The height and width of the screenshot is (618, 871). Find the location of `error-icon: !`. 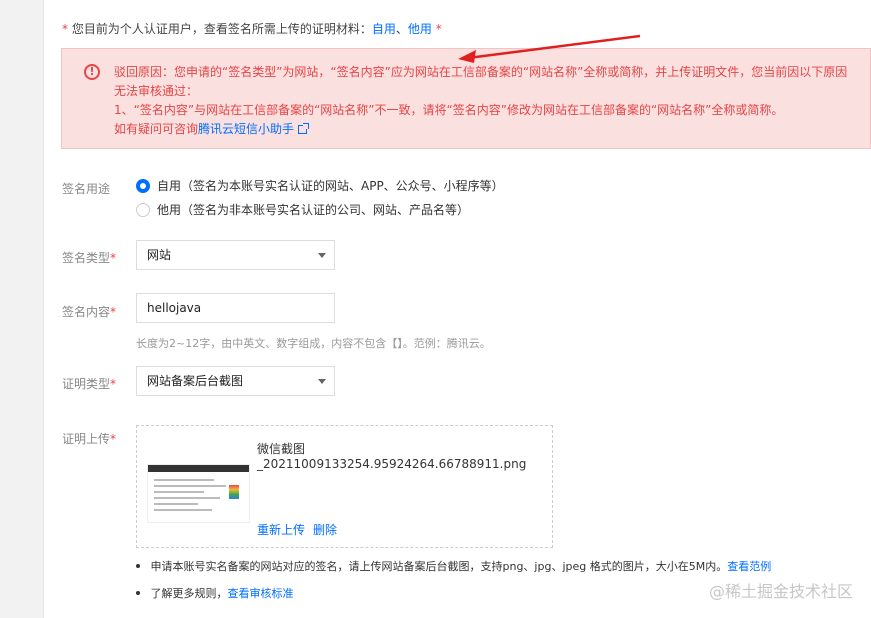

error-icon: ! is located at coordinates (92, 72).